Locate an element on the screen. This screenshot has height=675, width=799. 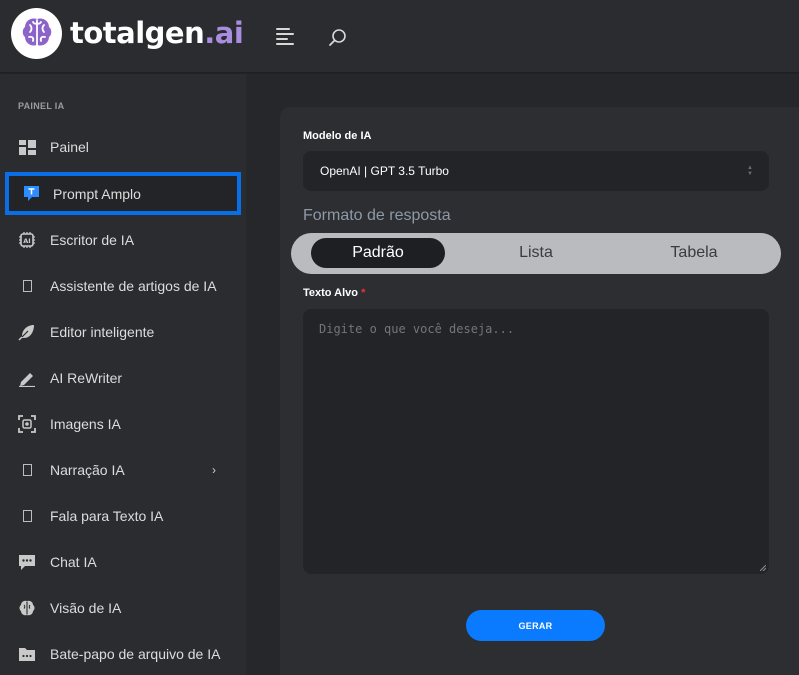
dashboard-icon is located at coordinates (27, 147).